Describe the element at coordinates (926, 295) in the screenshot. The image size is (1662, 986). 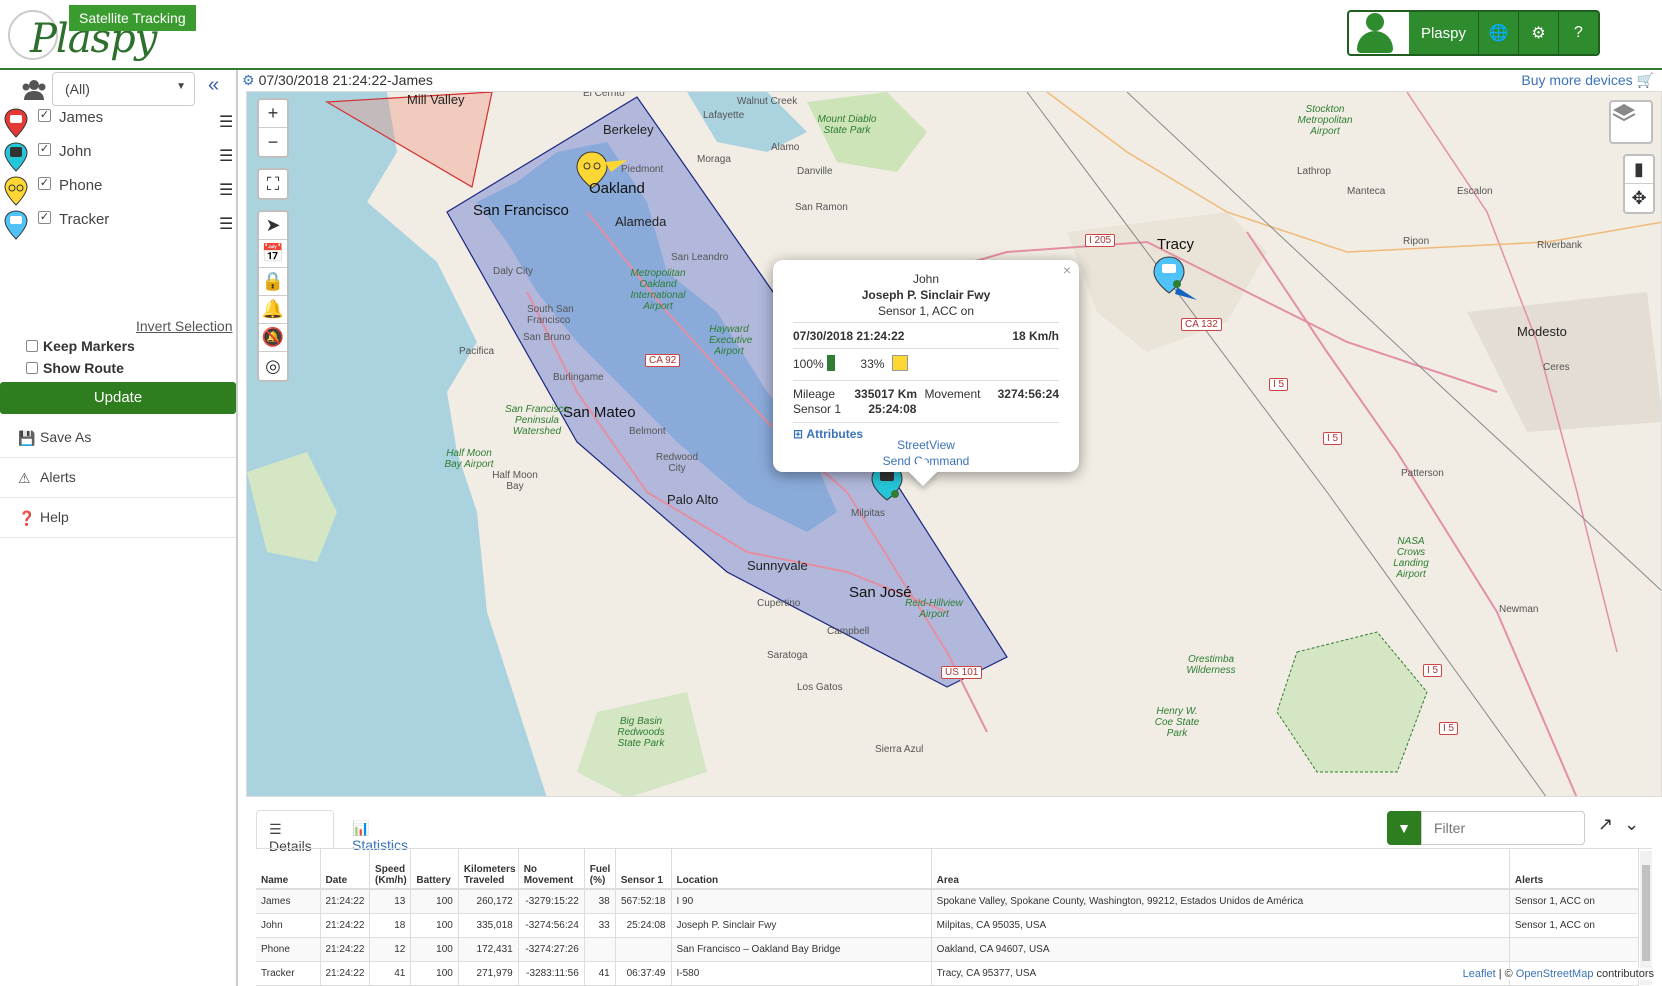
I see `popup-street: Joseph P. Sinclair Fwy` at that location.